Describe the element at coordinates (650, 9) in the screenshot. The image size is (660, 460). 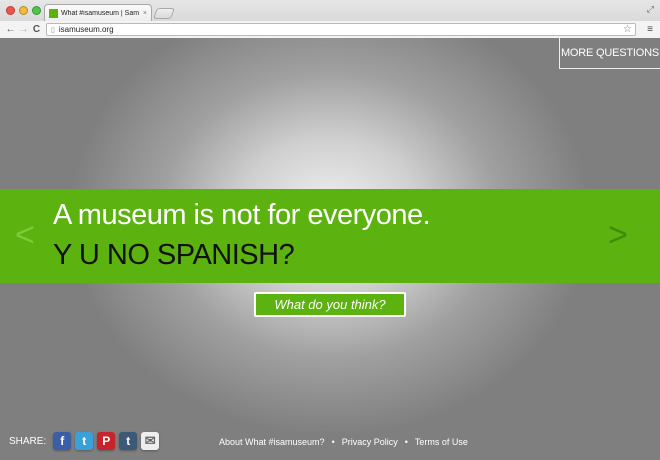
I see `fullscreen-icon: ⤢` at that location.